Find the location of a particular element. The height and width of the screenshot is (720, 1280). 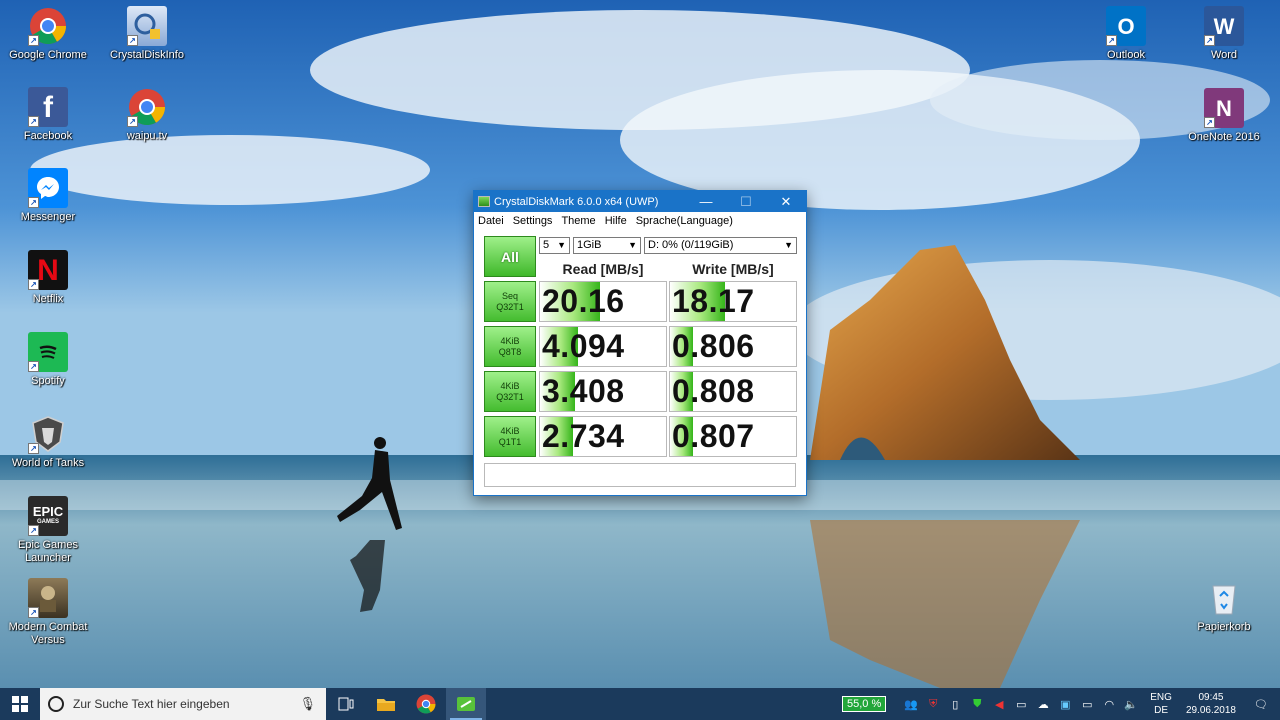

desktop-icon-netflix: N ↗ Netflix is located at coordinates (48, 278).